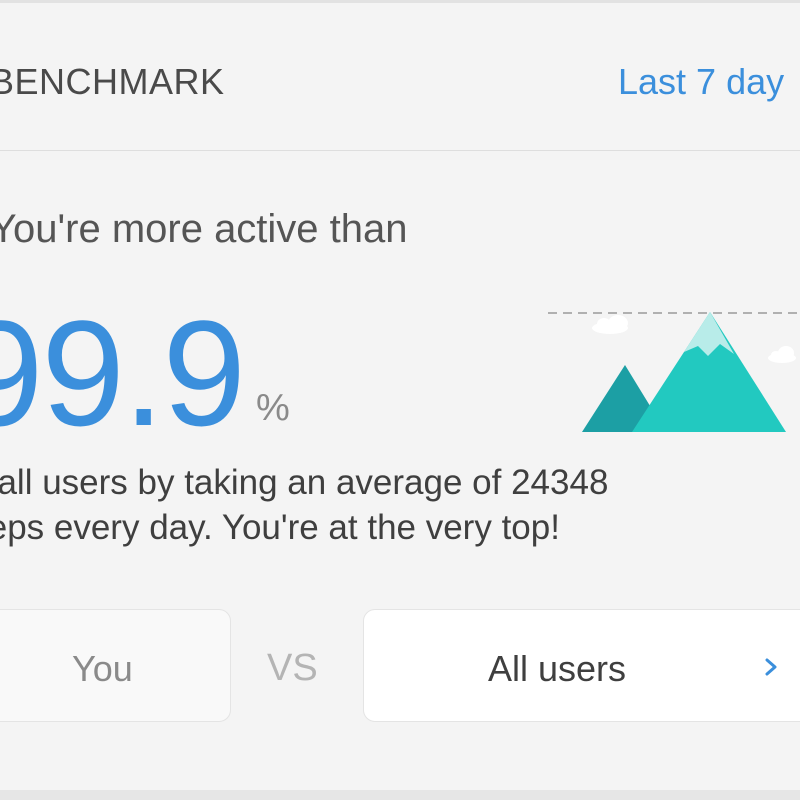  Describe the element at coordinates (280, 527) in the screenshot. I see `description-line-2: teps every day. You're at the very top!` at that location.